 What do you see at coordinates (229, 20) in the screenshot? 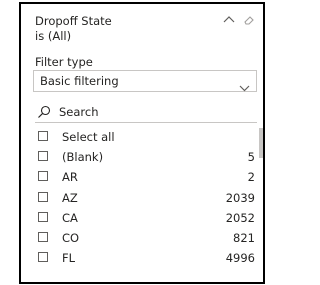
I see `chevron-up-icon` at bounding box center [229, 20].